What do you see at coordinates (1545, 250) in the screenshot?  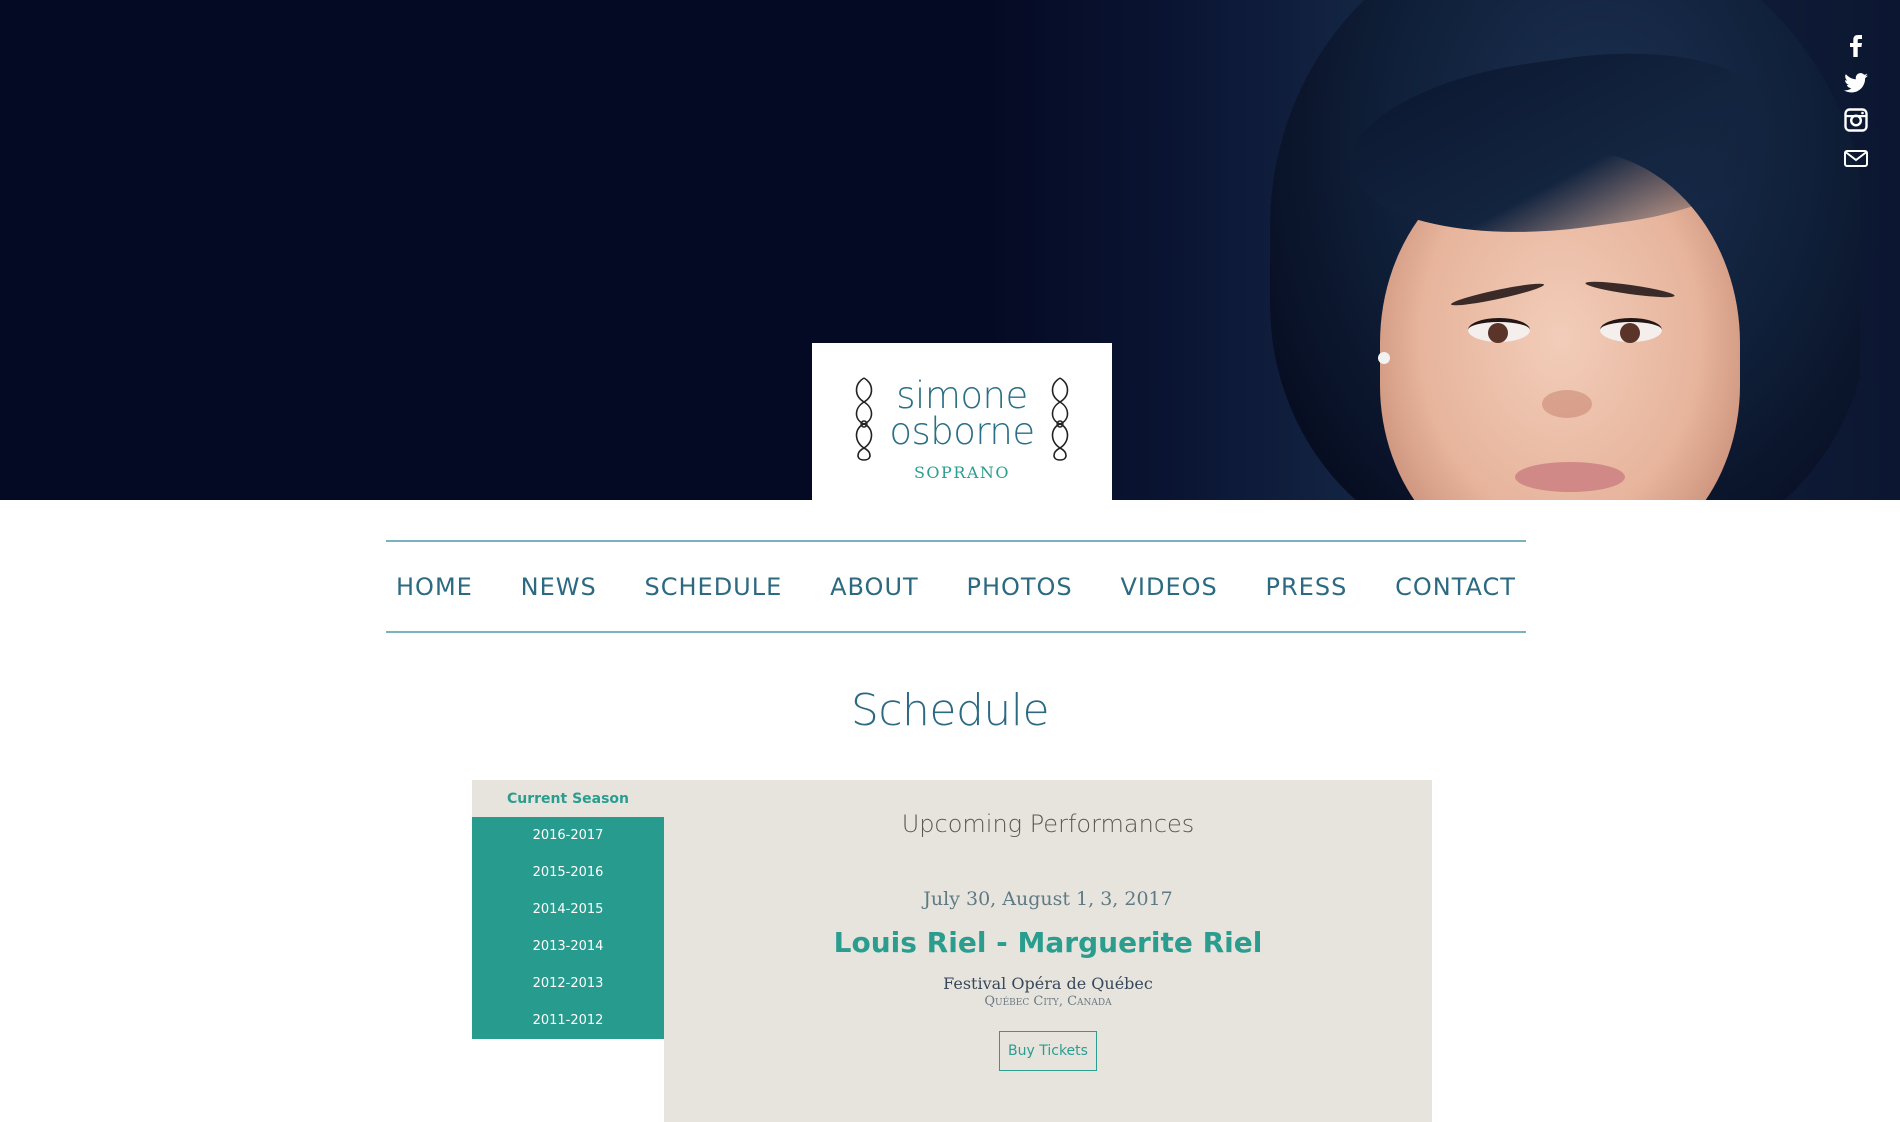 I see `portrait-photo` at bounding box center [1545, 250].